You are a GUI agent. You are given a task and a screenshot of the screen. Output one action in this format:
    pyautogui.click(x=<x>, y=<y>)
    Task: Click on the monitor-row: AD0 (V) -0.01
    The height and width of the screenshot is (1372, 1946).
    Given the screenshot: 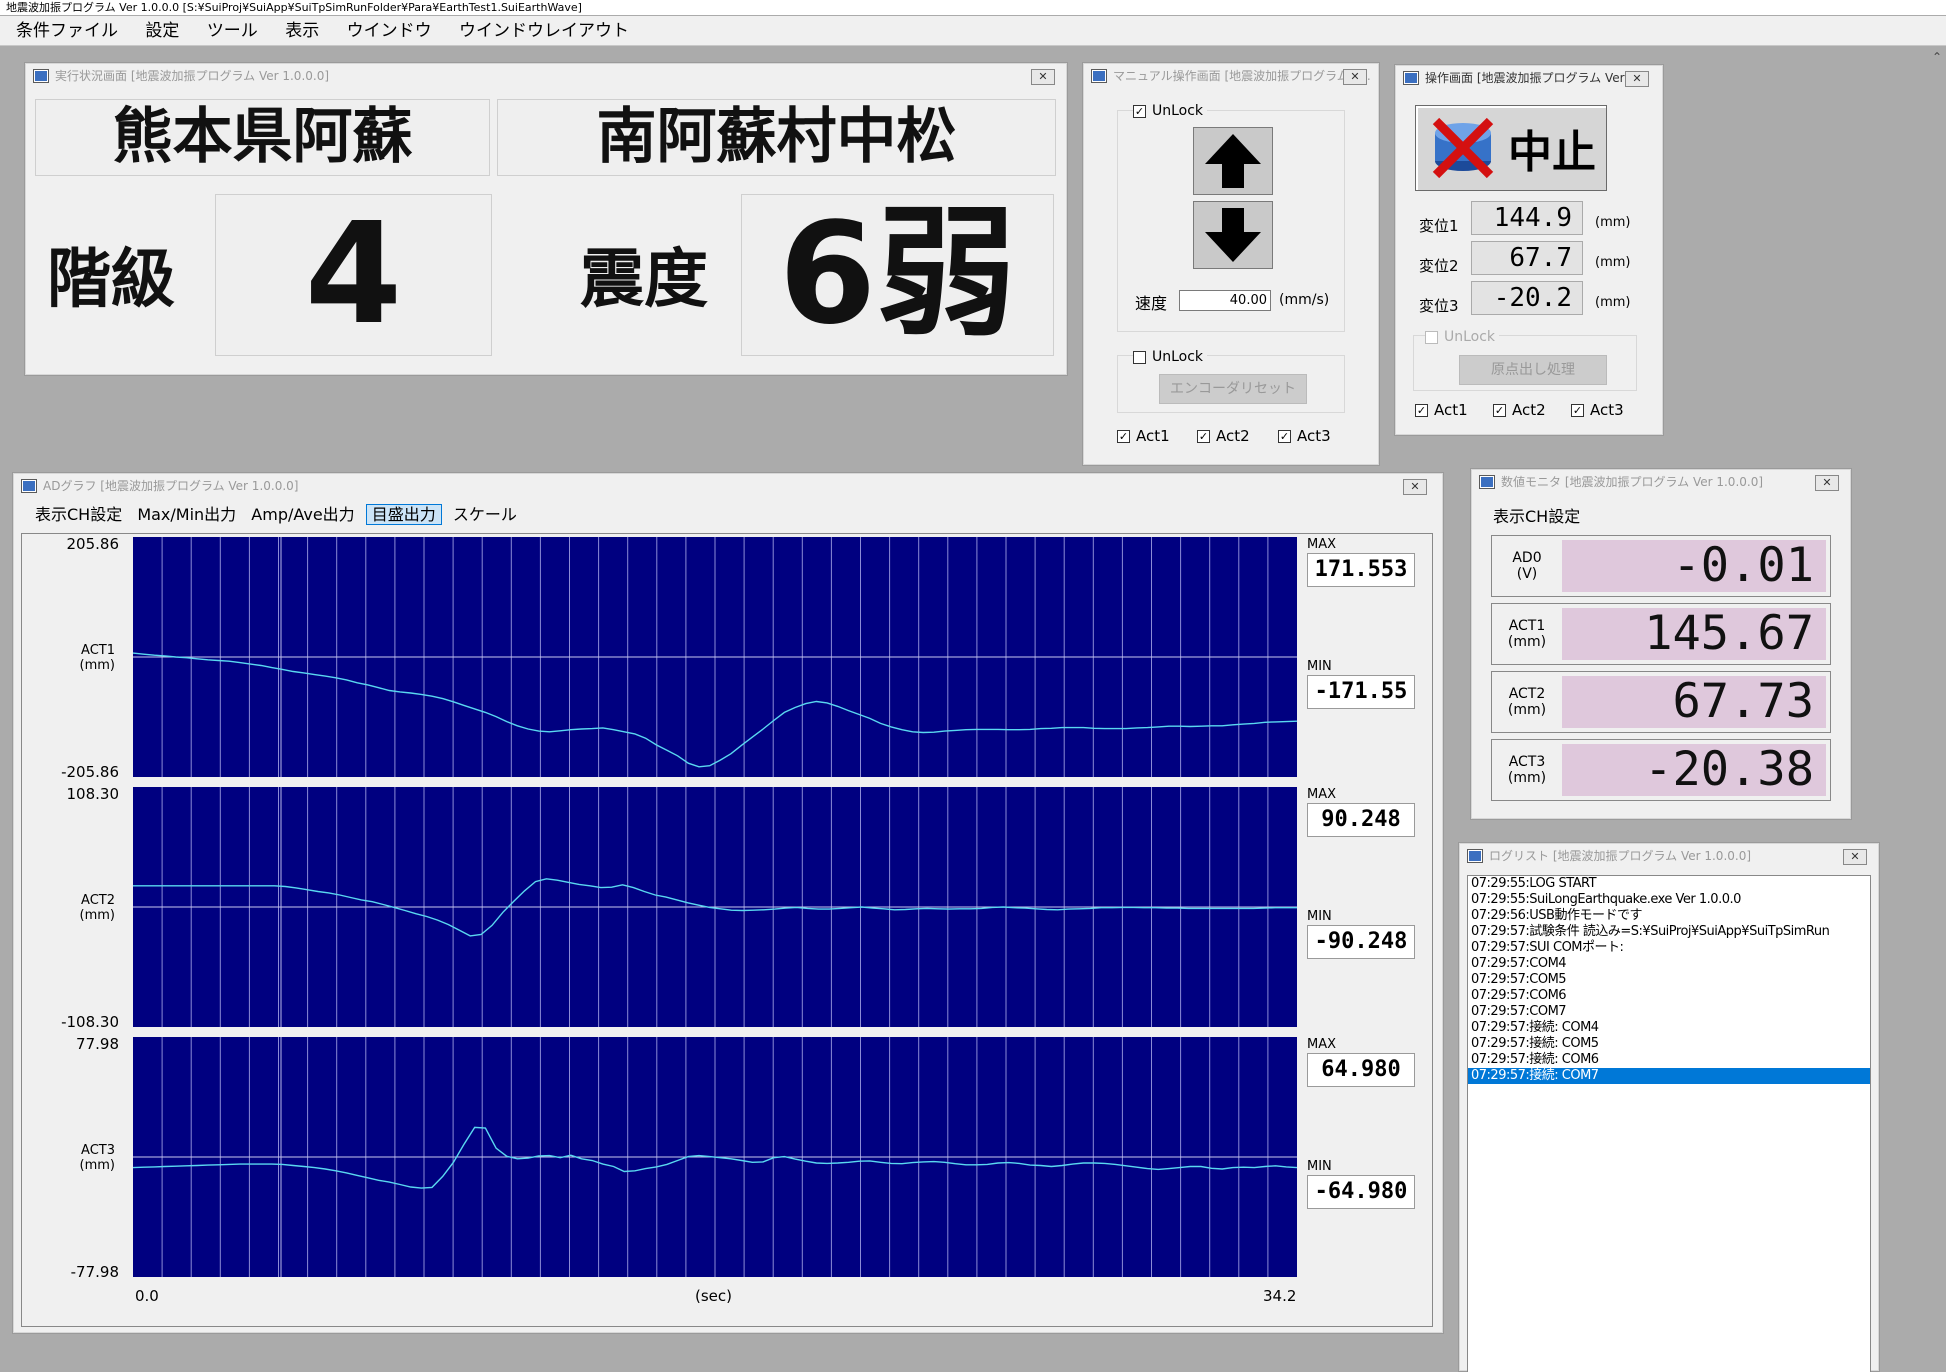 What is the action you would take?
    pyautogui.click(x=1661, y=566)
    